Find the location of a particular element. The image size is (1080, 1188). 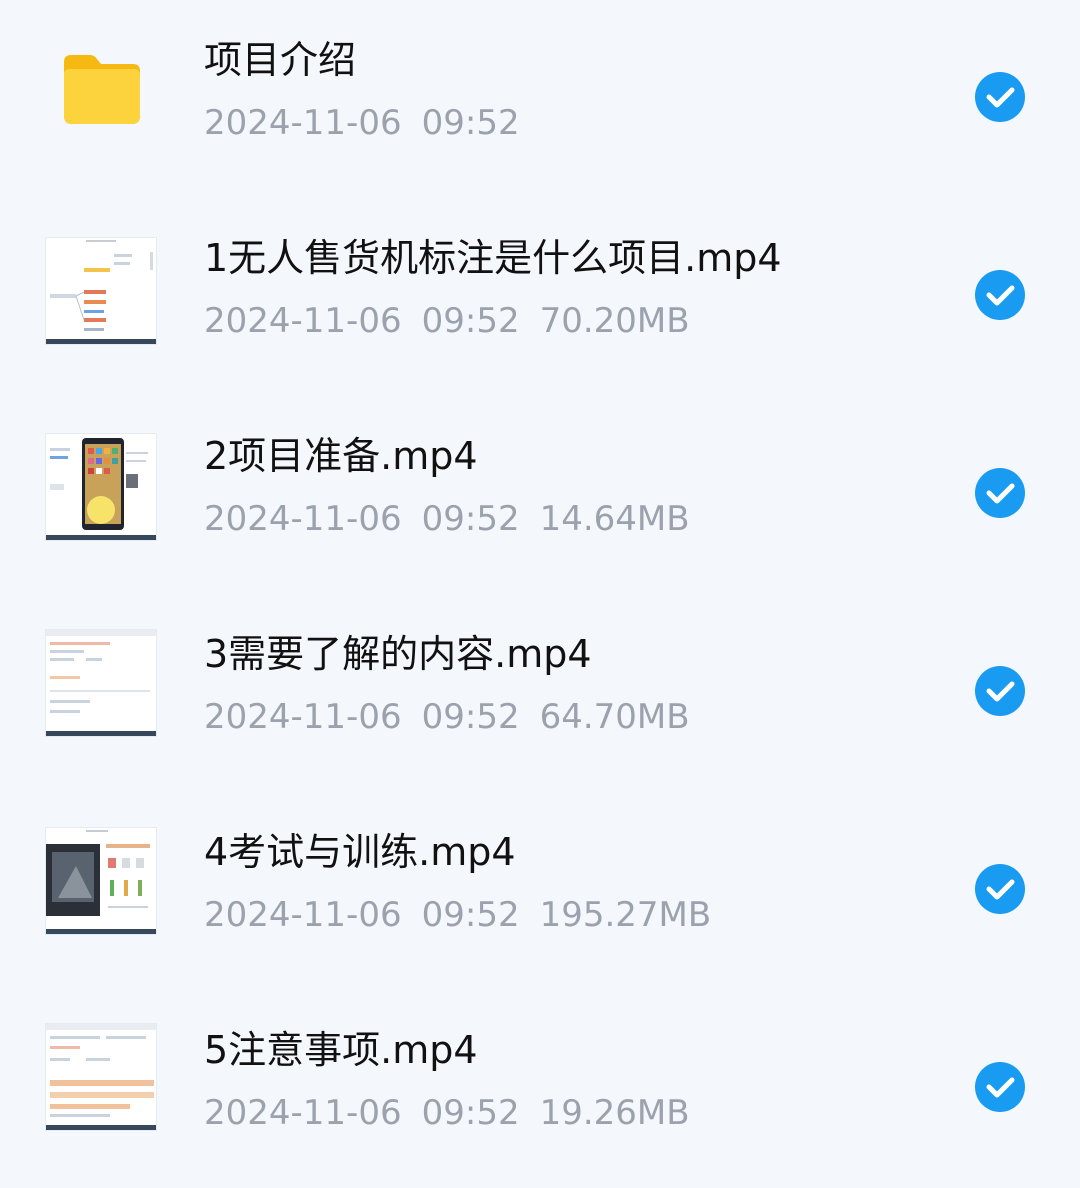

file-meta: 2024-11-06 09:52 70.20MB is located at coordinates (447, 321).